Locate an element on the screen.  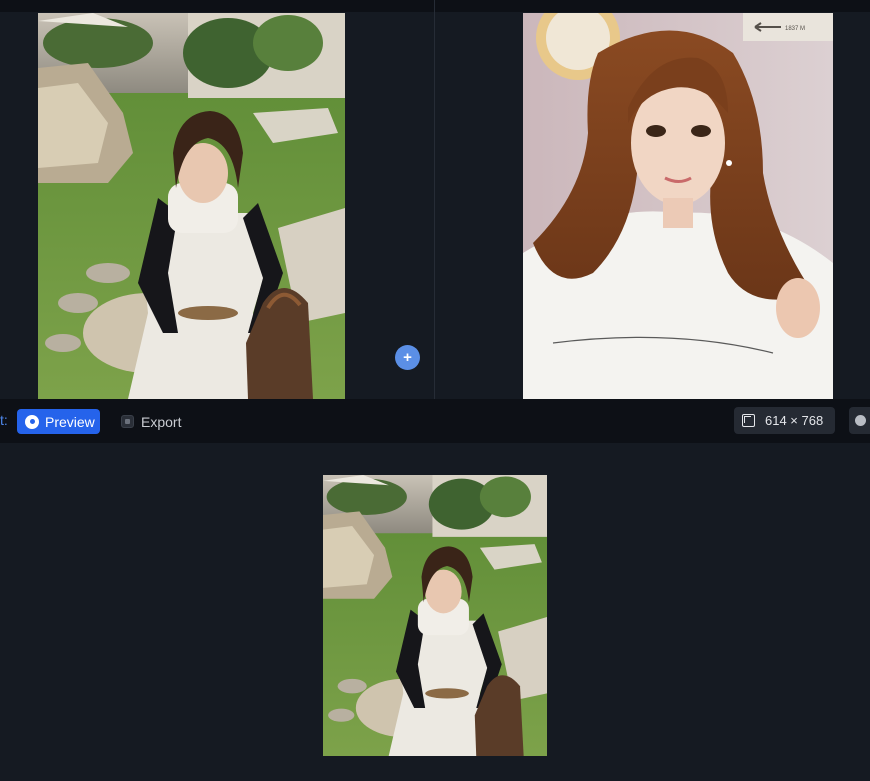
help-button is located at coordinates (859, 420).